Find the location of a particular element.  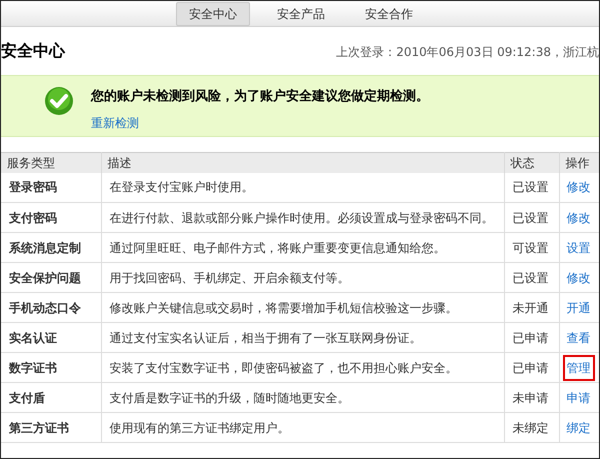

notice-message: 您的账户未检测到风险，为了账户安全建议您做定期检测。 is located at coordinates (260, 97).